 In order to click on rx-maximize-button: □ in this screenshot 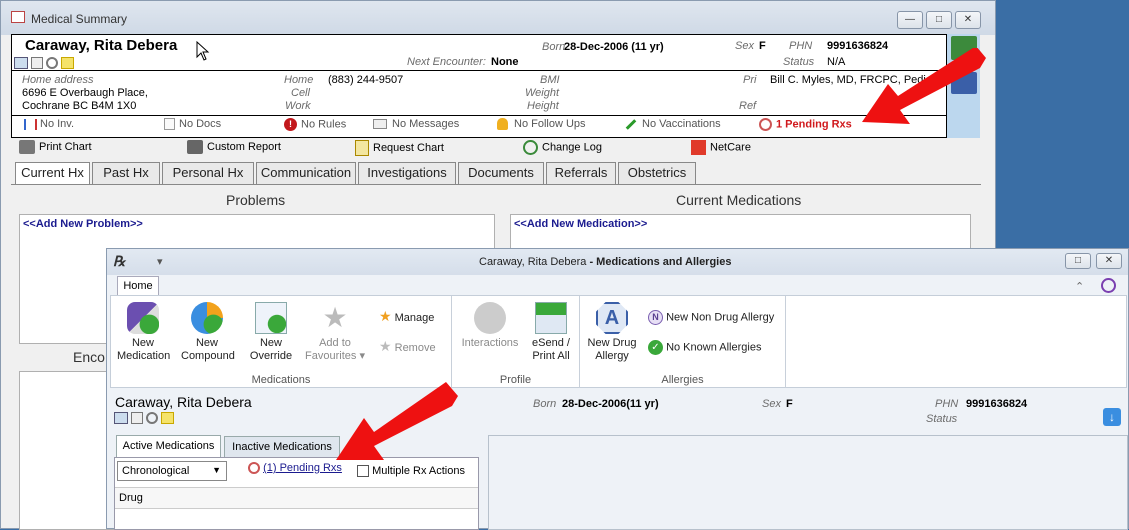, I will do `click(1078, 261)`.